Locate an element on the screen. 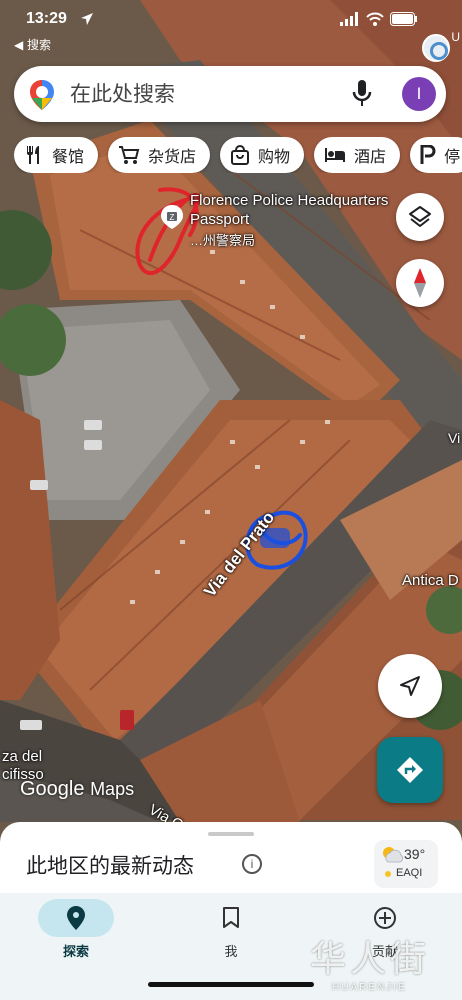  chip-label: 购物 is located at coordinates (274, 156).